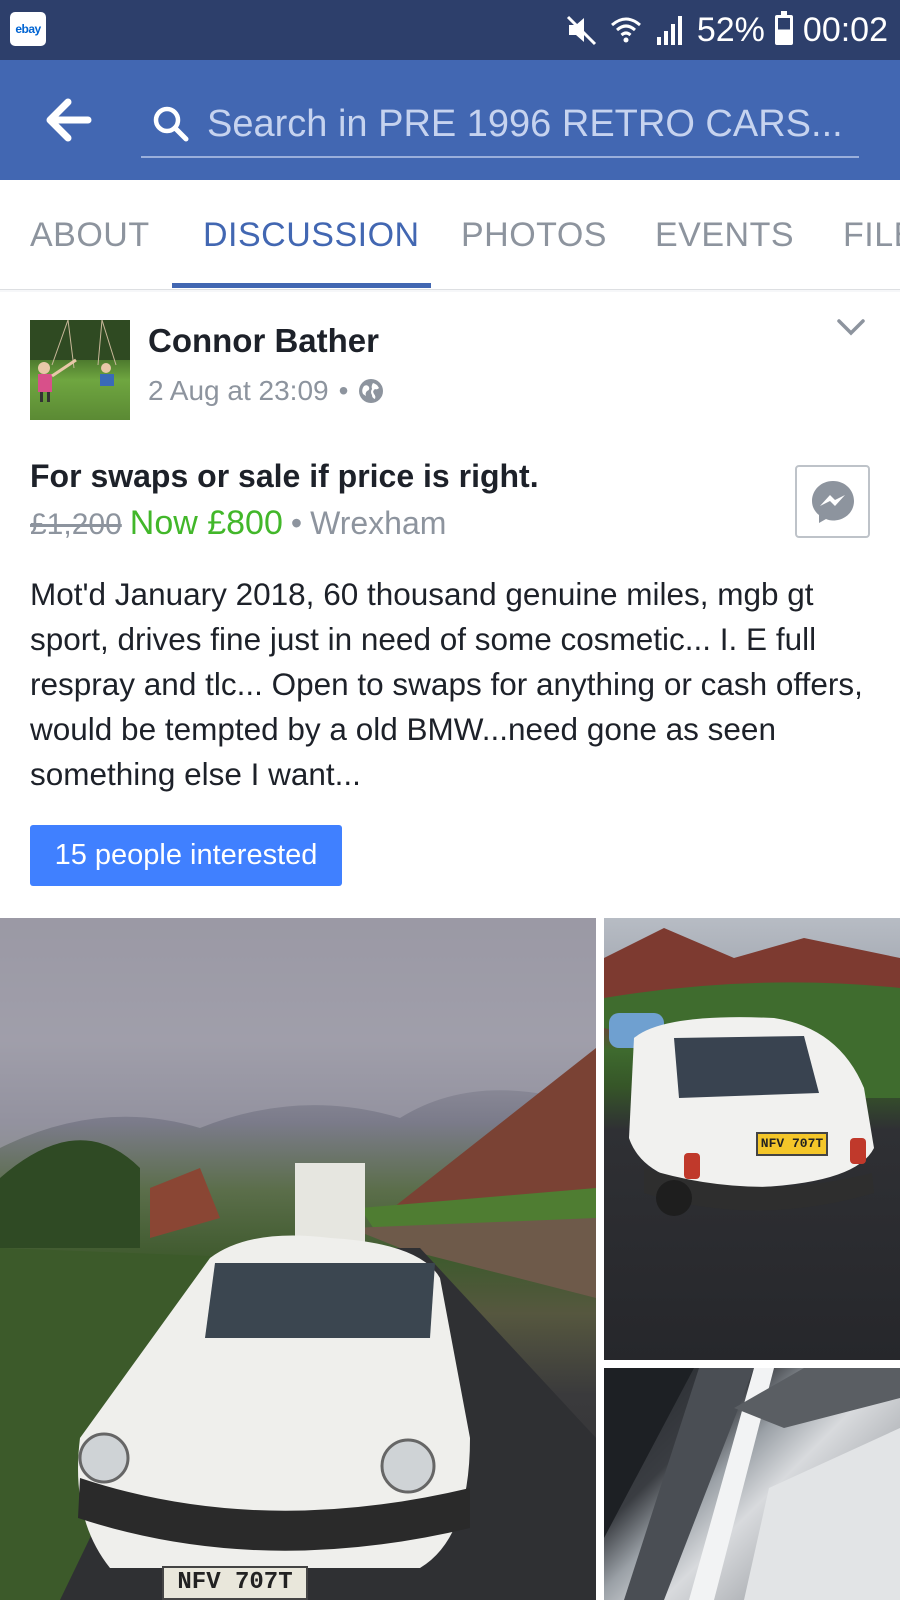 This screenshot has height=1600, width=900. What do you see at coordinates (450, 235) in the screenshot?
I see `group-tabs: ABOUT DISCUSSION PHOTOS EVENTS FILES` at bounding box center [450, 235].